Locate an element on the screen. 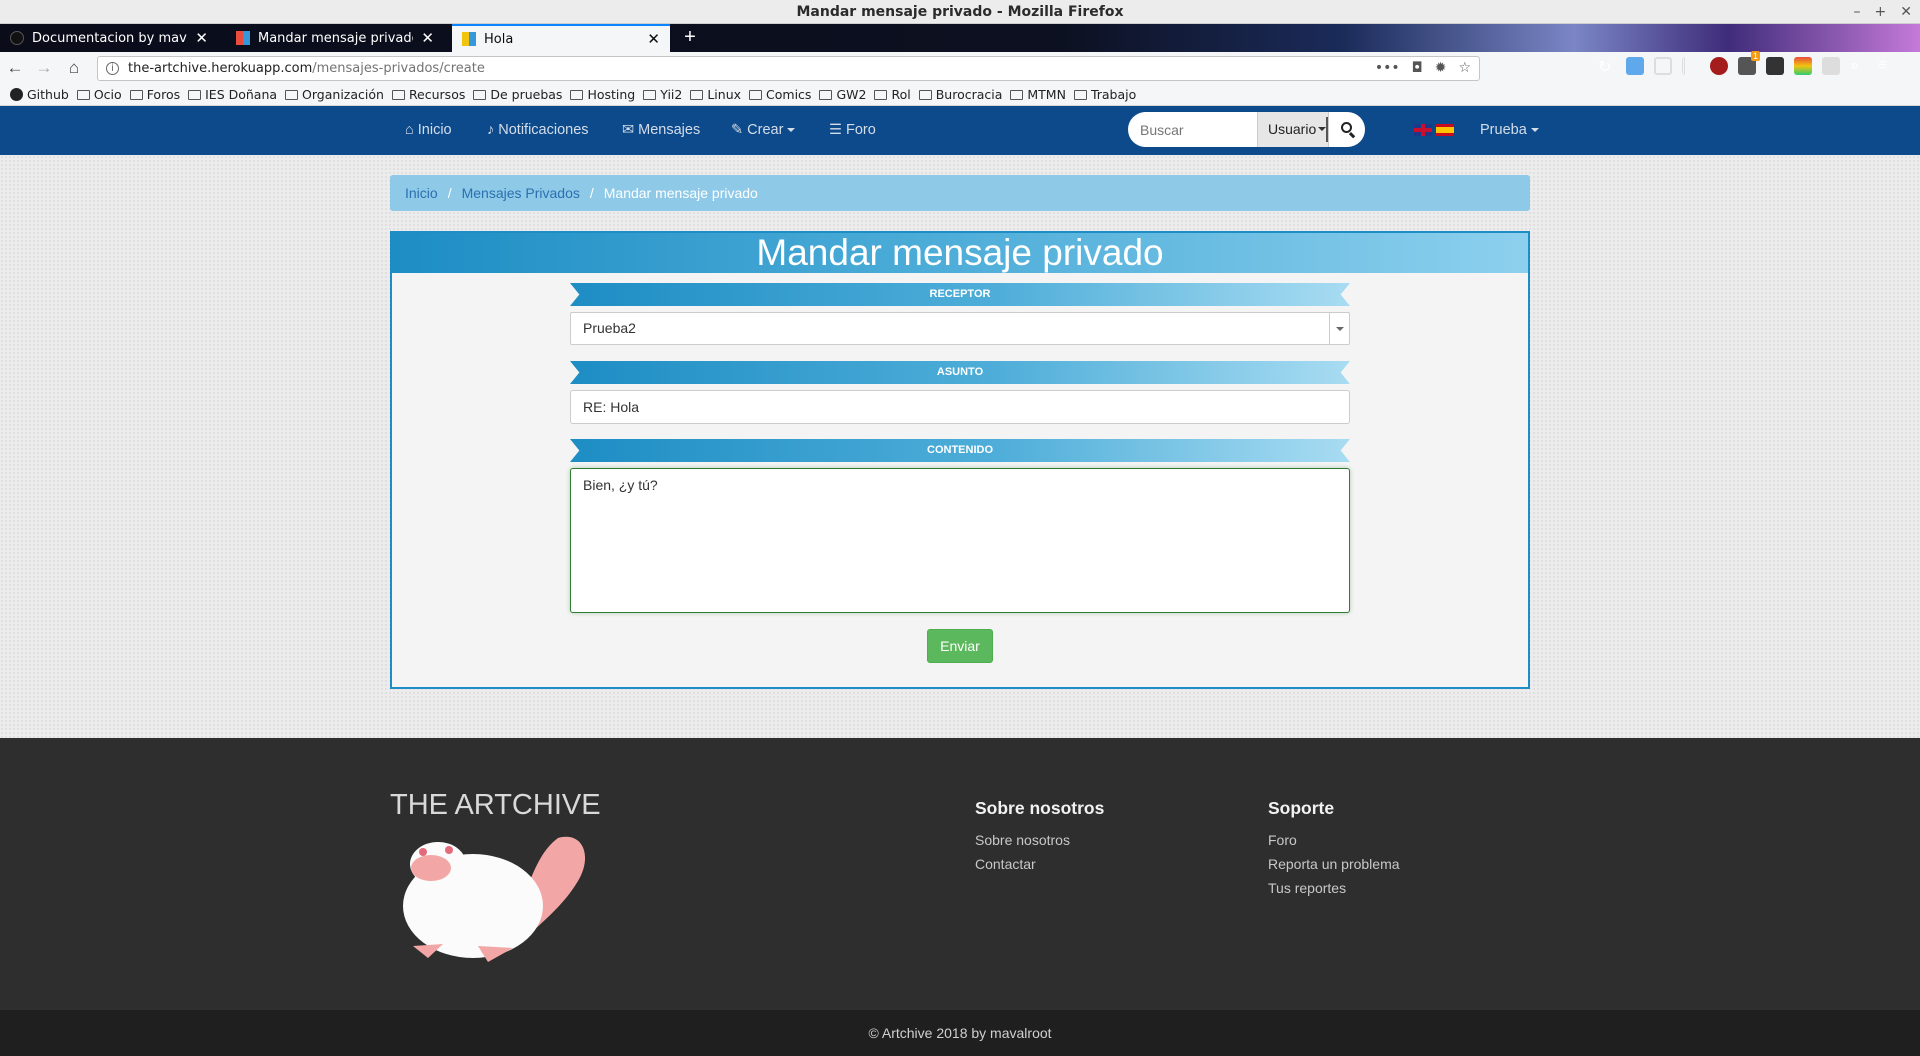 The image size is (1920, 1056). ublock-icon is located at coordinates (1719, 66).